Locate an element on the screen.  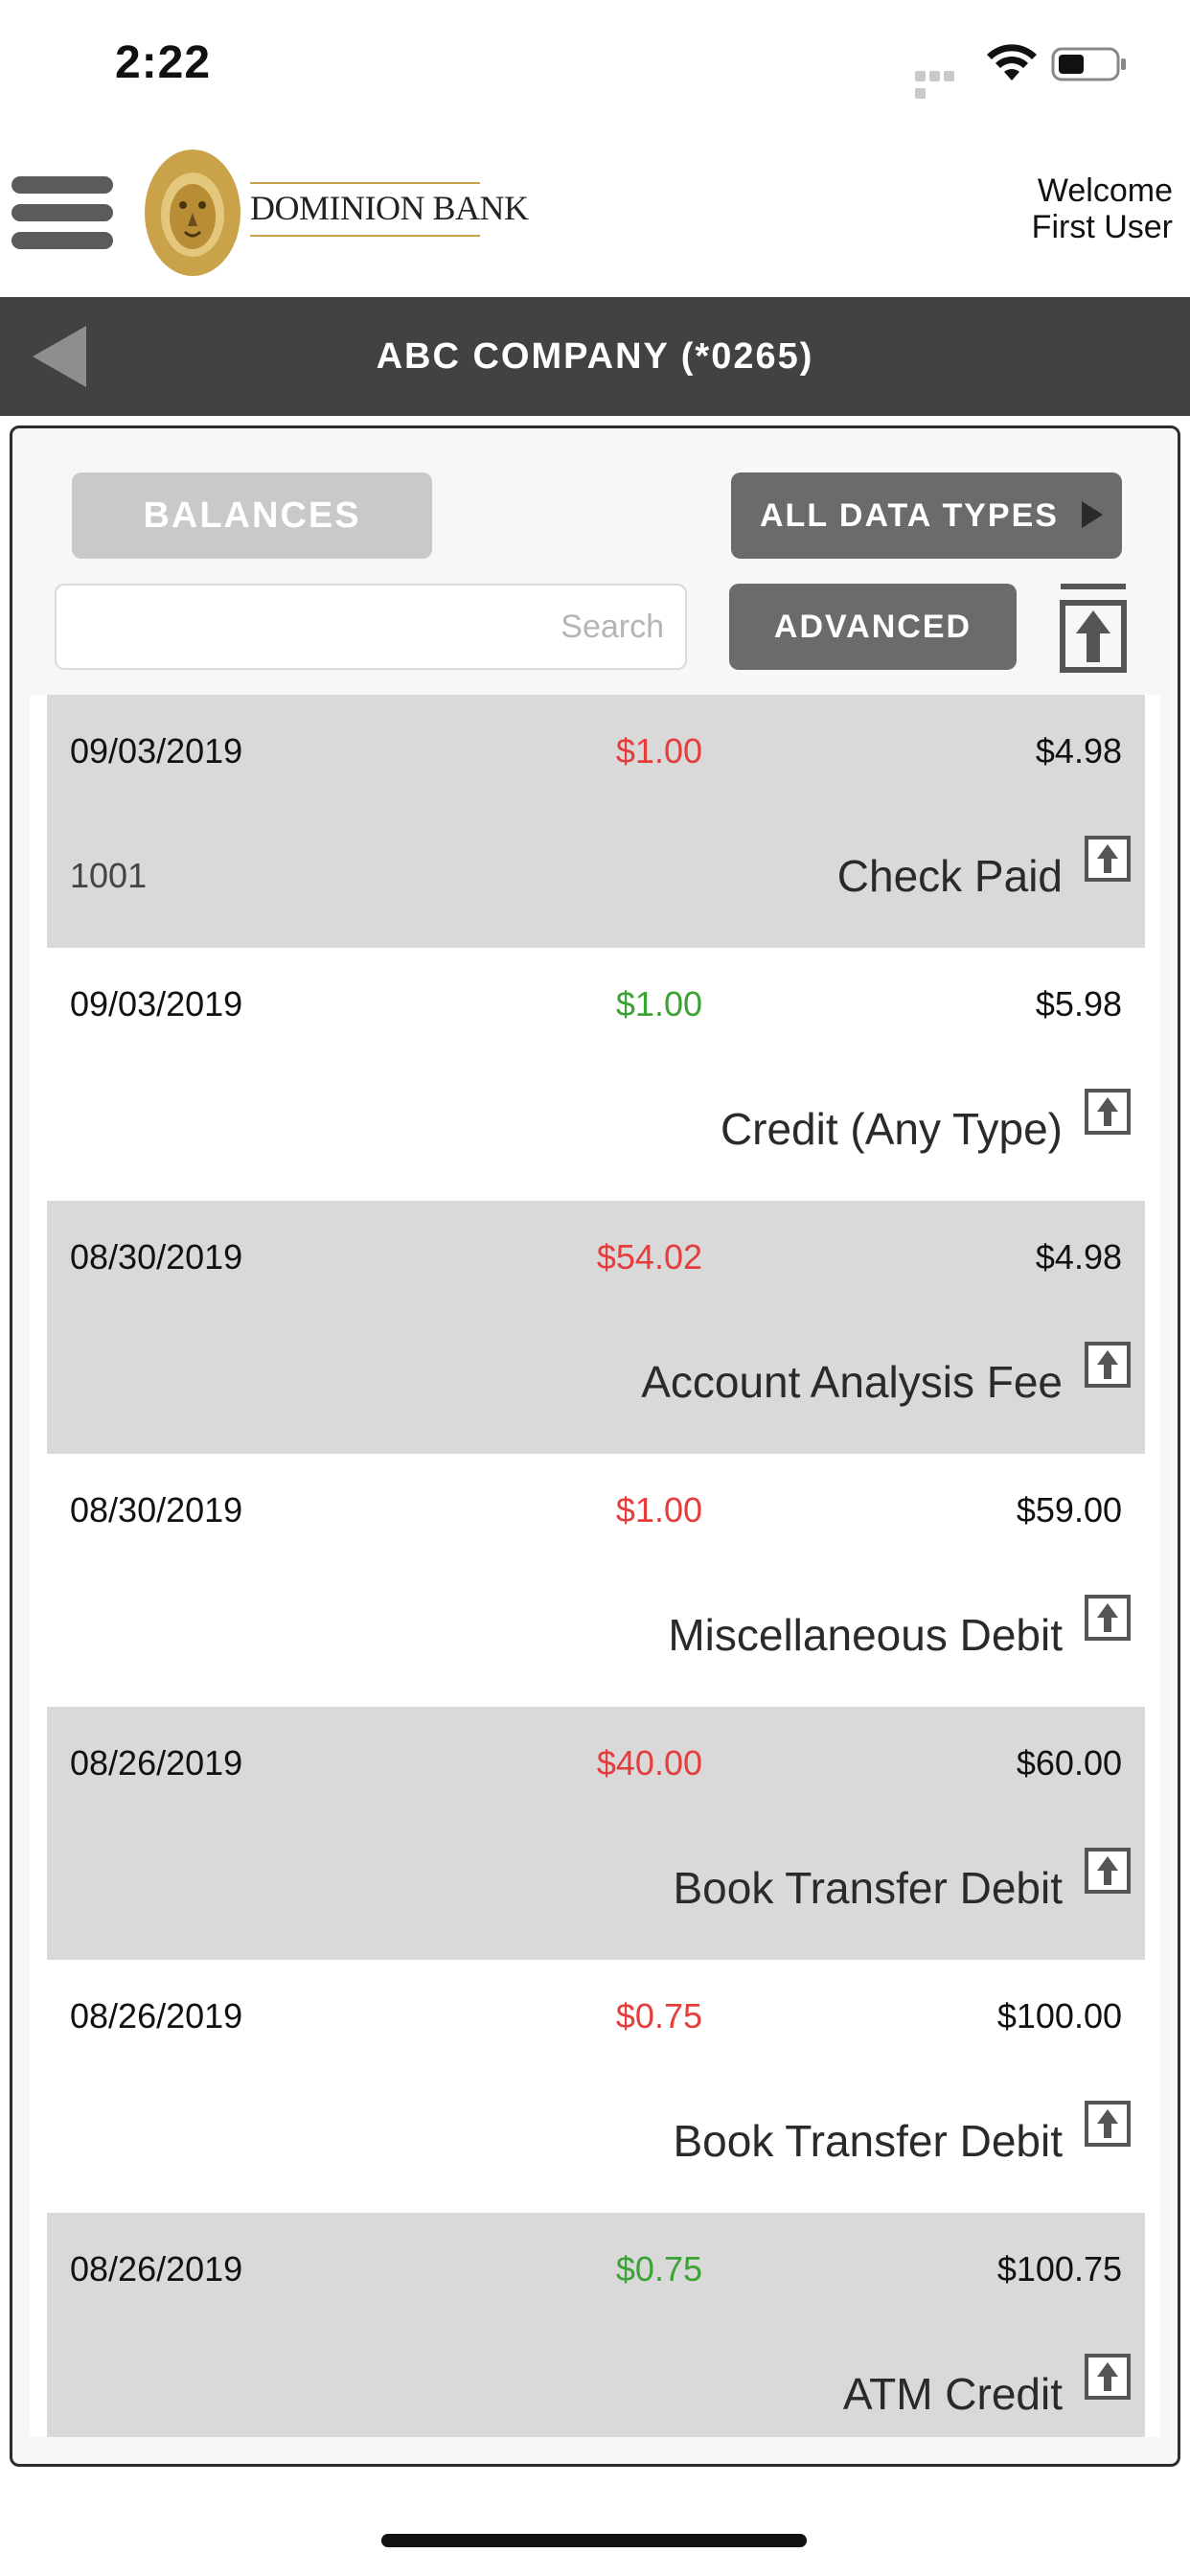
transaction-row: 08/26/2019 $0.75 $100.75 ATM Credit is located at coordinates (596, 2325).